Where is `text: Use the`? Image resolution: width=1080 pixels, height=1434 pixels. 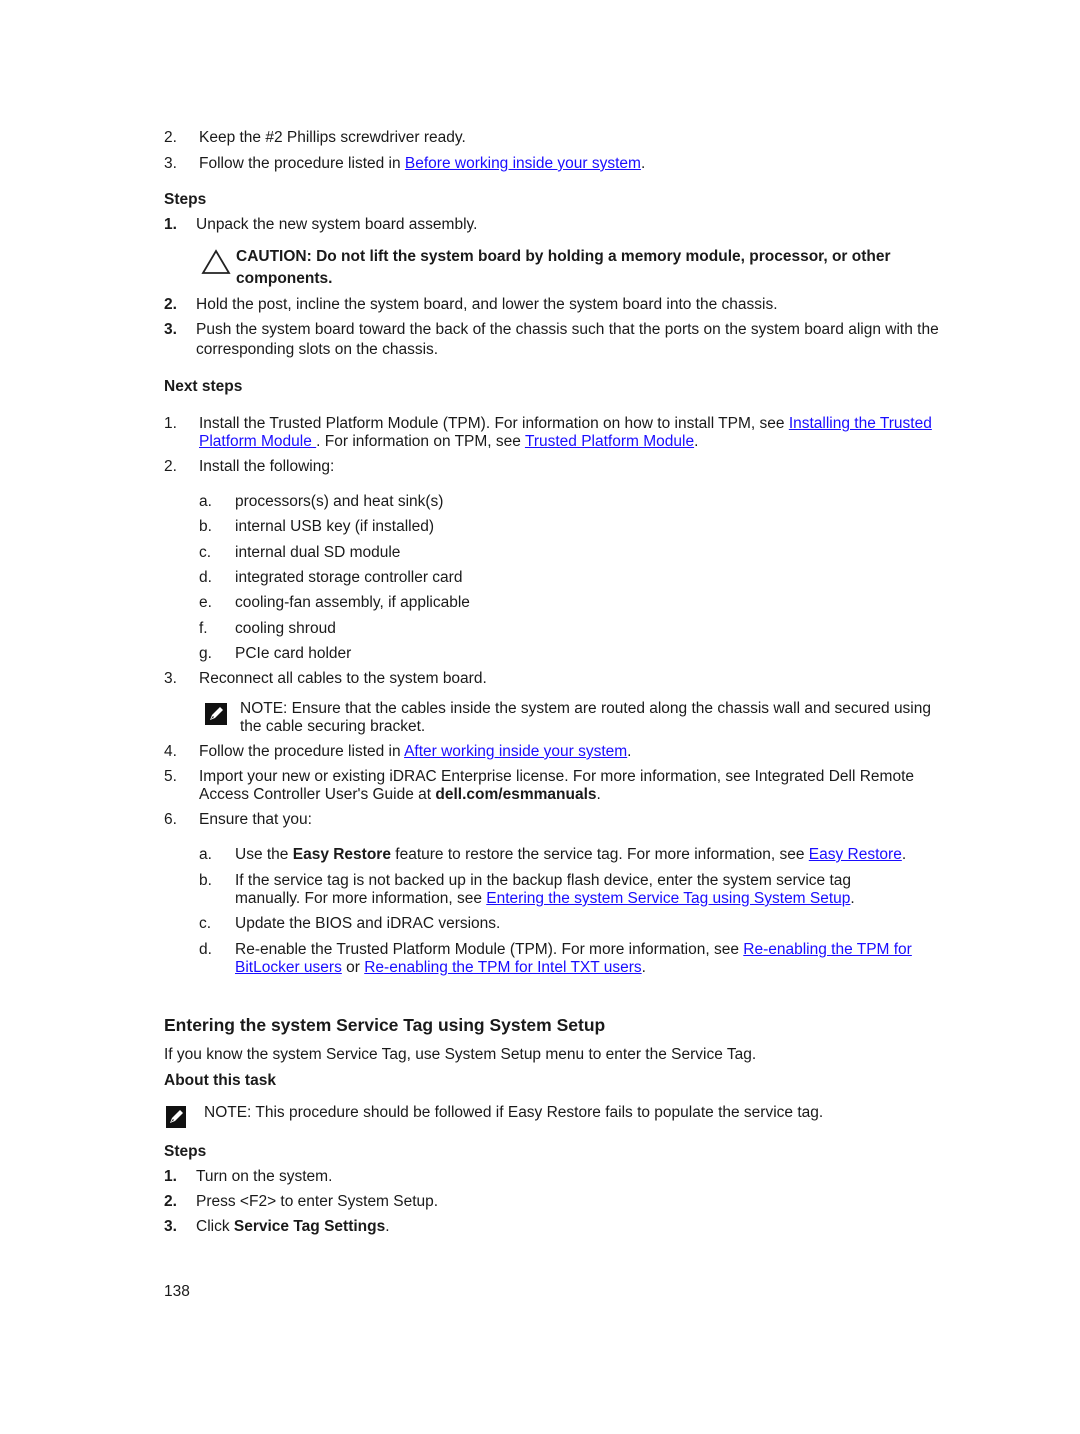
text: Use the is located at coordinates (264, 854).